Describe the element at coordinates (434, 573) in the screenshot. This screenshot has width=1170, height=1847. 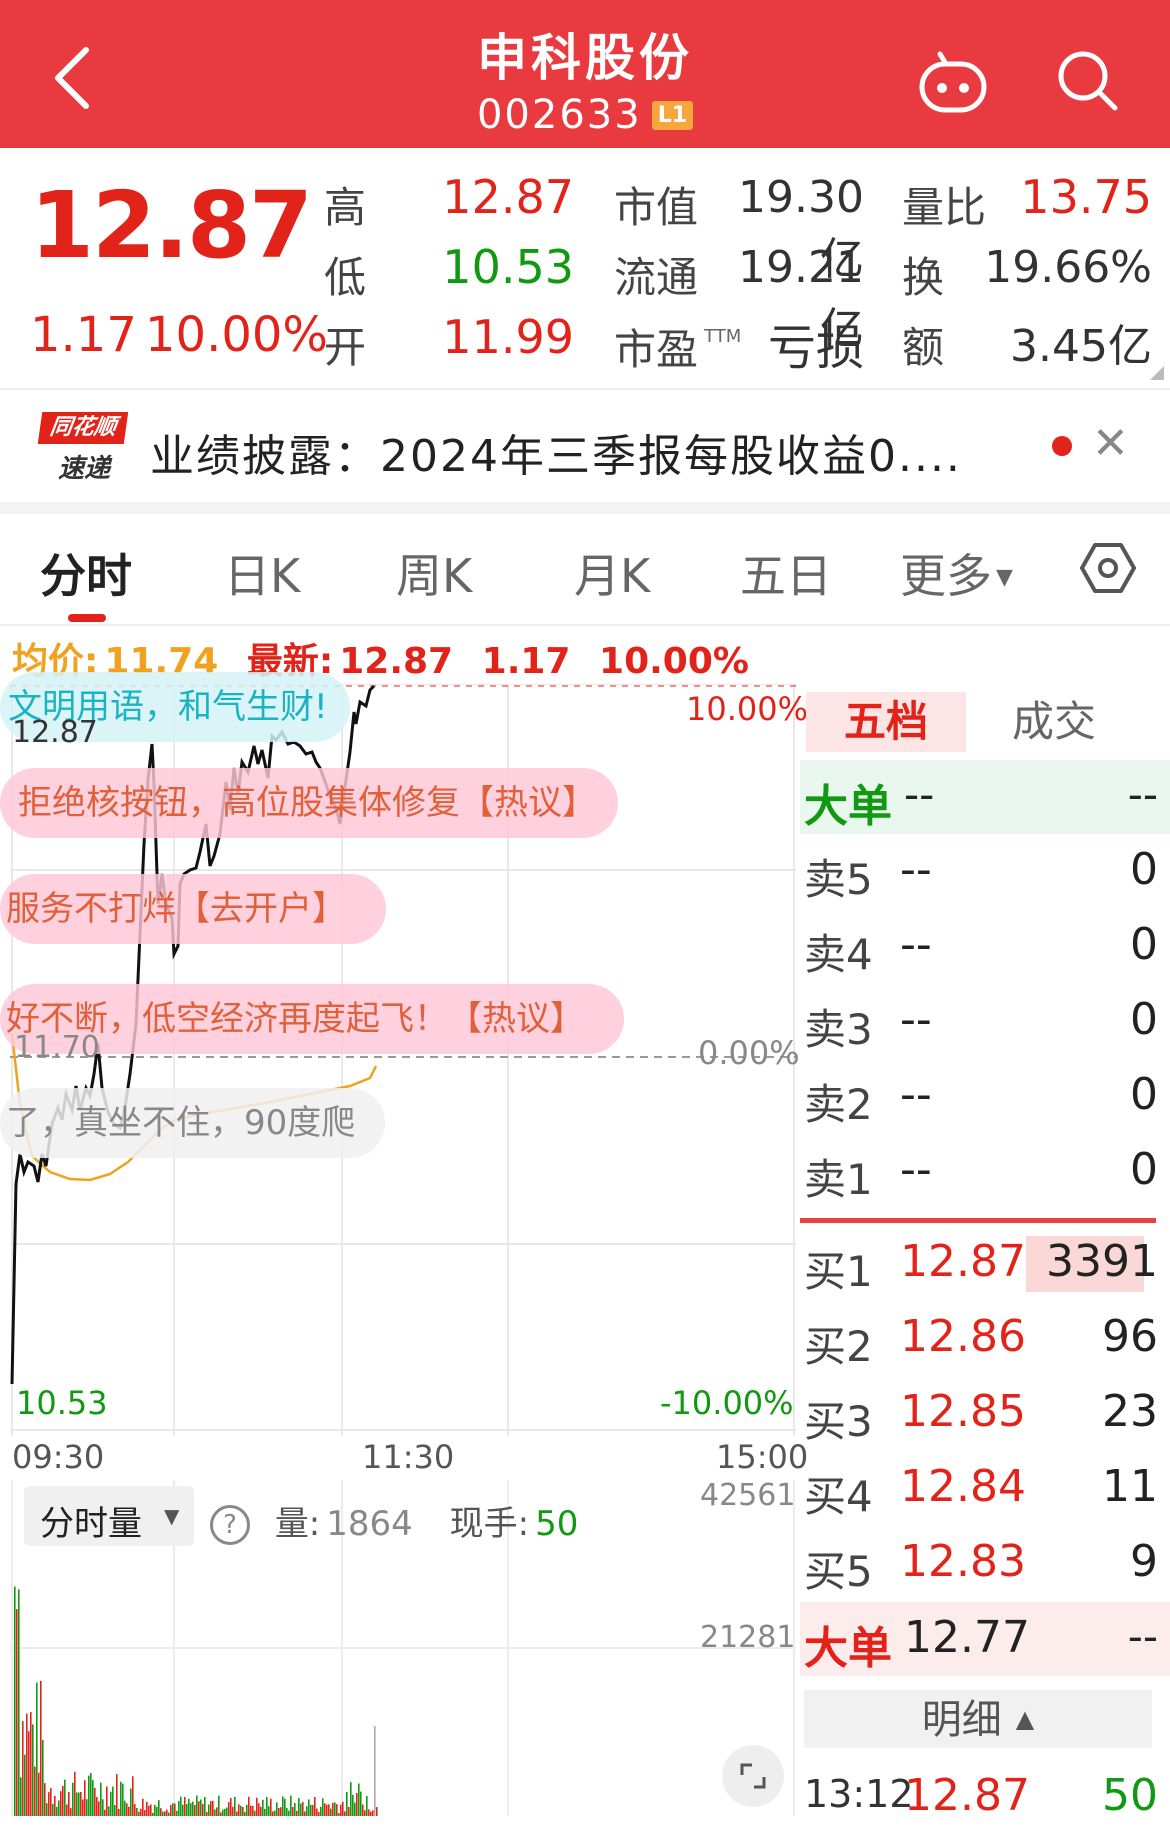
I see `tab-week-k: 周K` at that location.